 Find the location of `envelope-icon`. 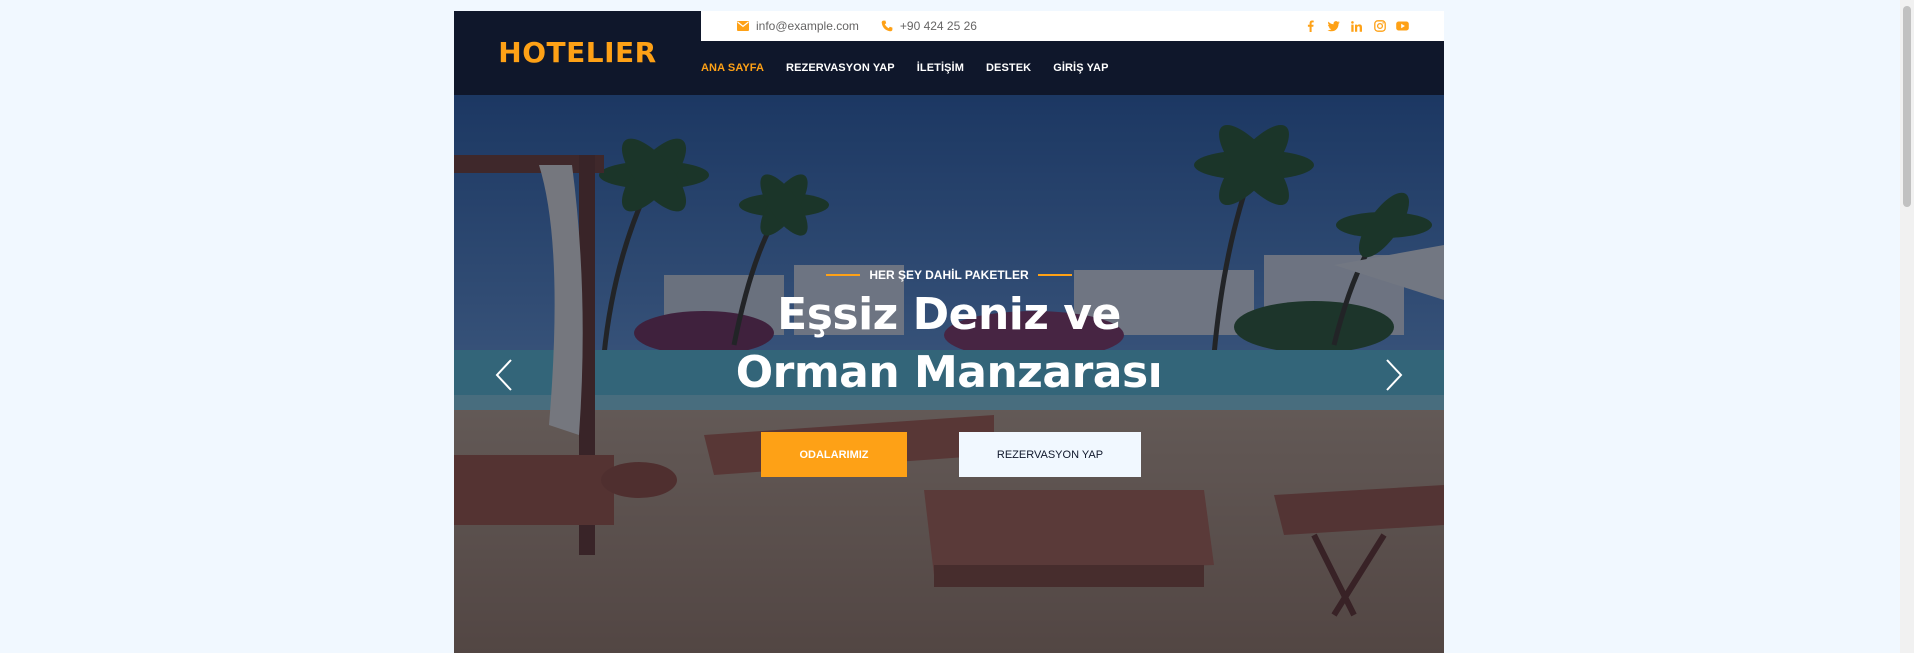

envelope-icon is located at coordinates (743, 26).